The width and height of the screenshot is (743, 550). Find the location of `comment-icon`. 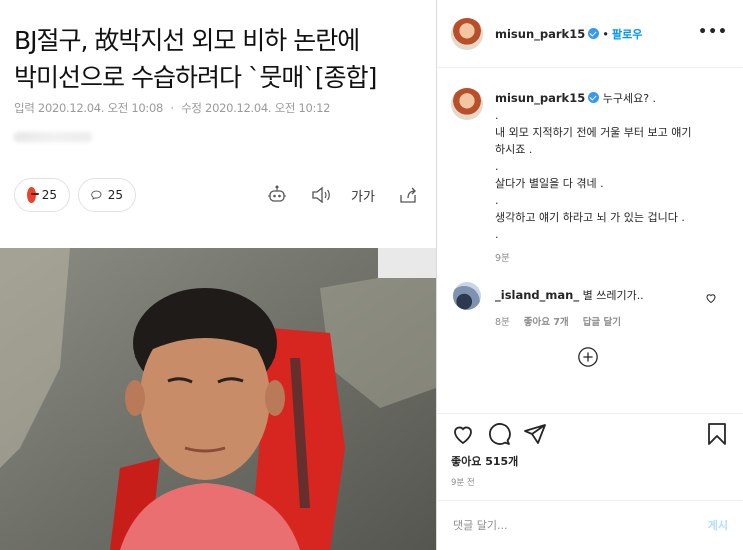

comment-icon is located at coordinates (499, 434).